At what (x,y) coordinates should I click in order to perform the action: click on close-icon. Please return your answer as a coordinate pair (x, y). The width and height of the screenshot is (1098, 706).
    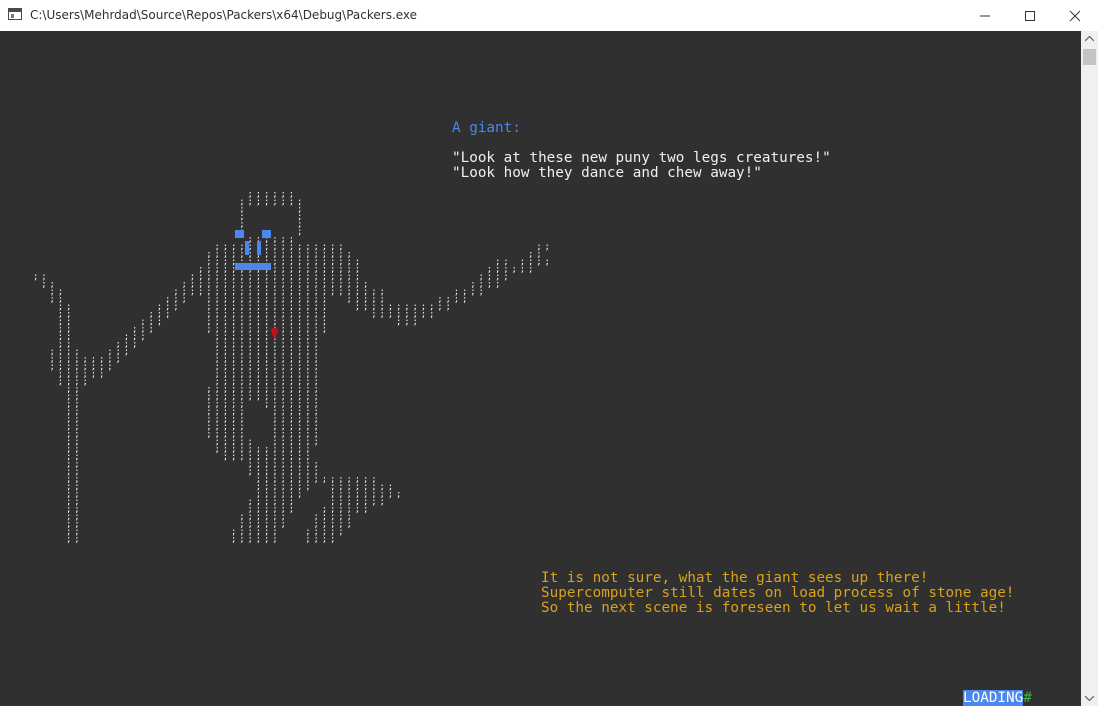
    Looking at the image, I should click on (1075, 16).